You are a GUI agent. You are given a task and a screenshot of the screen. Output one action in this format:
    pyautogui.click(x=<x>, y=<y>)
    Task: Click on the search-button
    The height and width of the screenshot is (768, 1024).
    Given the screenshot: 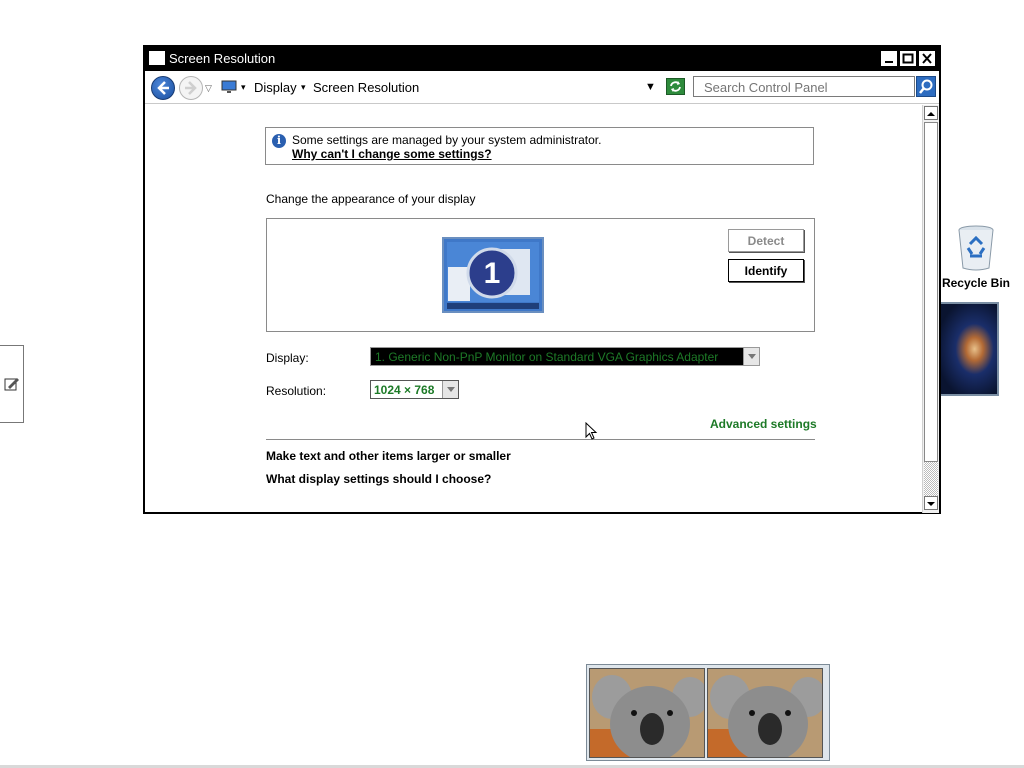 What is the action you would take?
    pyautogui.click(x=926, y=86)
    